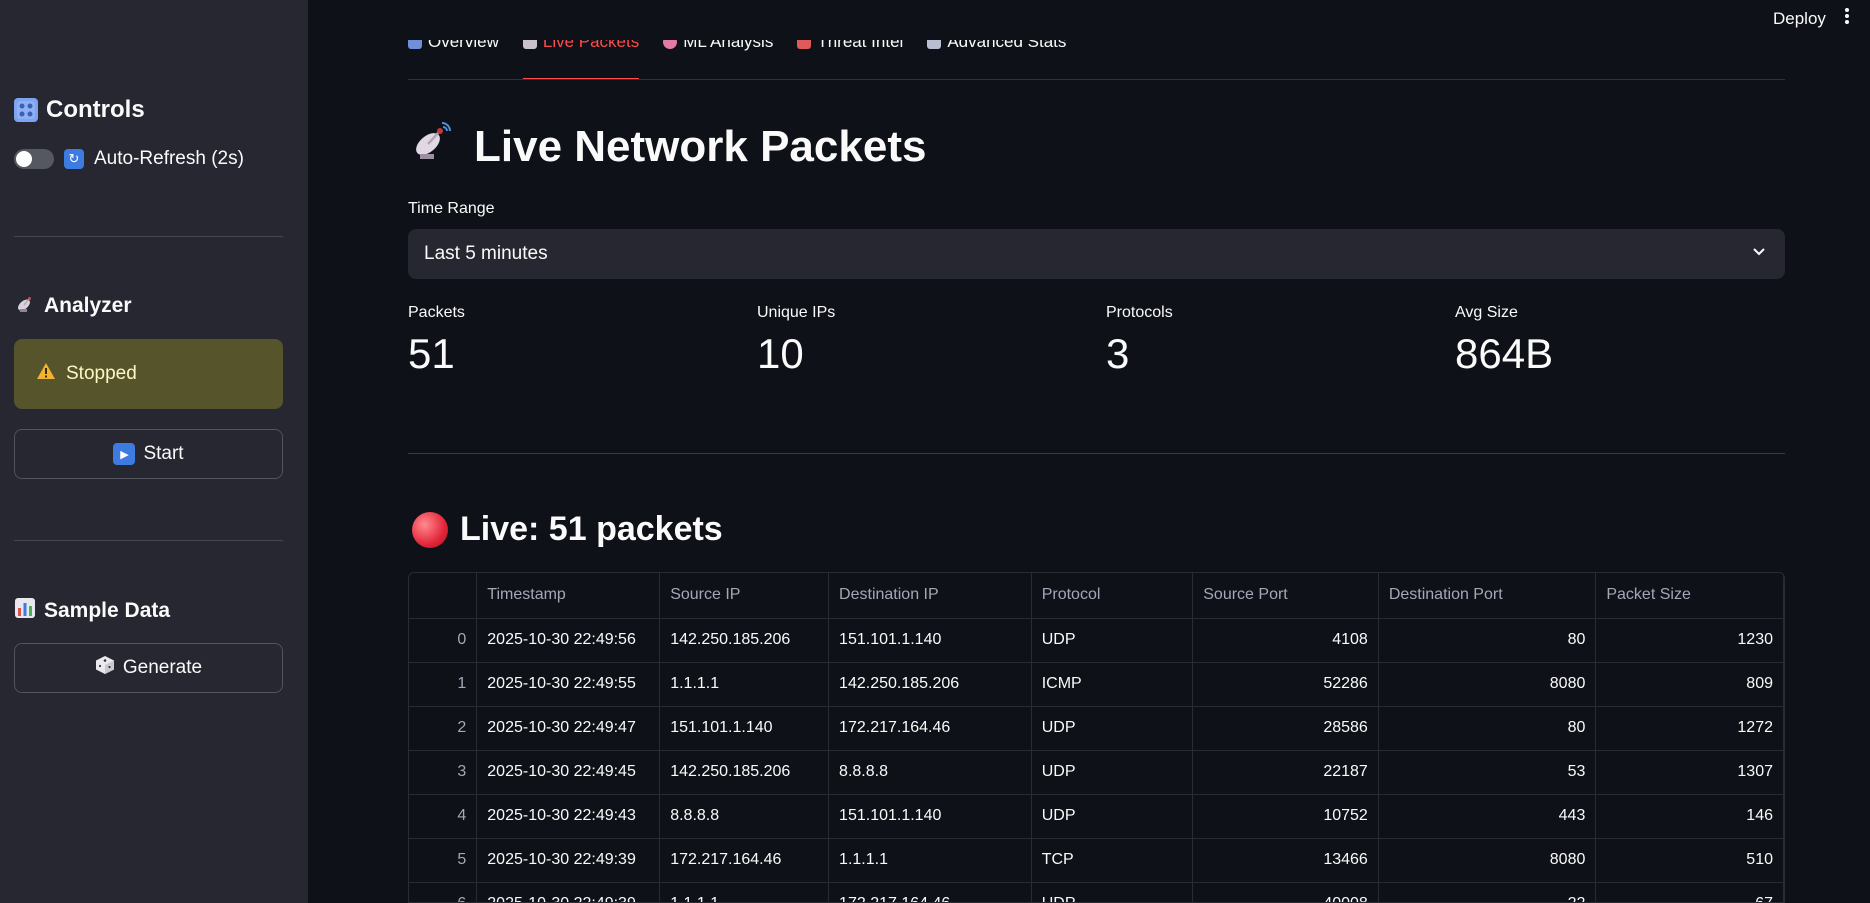  What do you see at coordinates (415, 44) in the screenshot?
I see `chart-icon` at bounding box center [415, 44].